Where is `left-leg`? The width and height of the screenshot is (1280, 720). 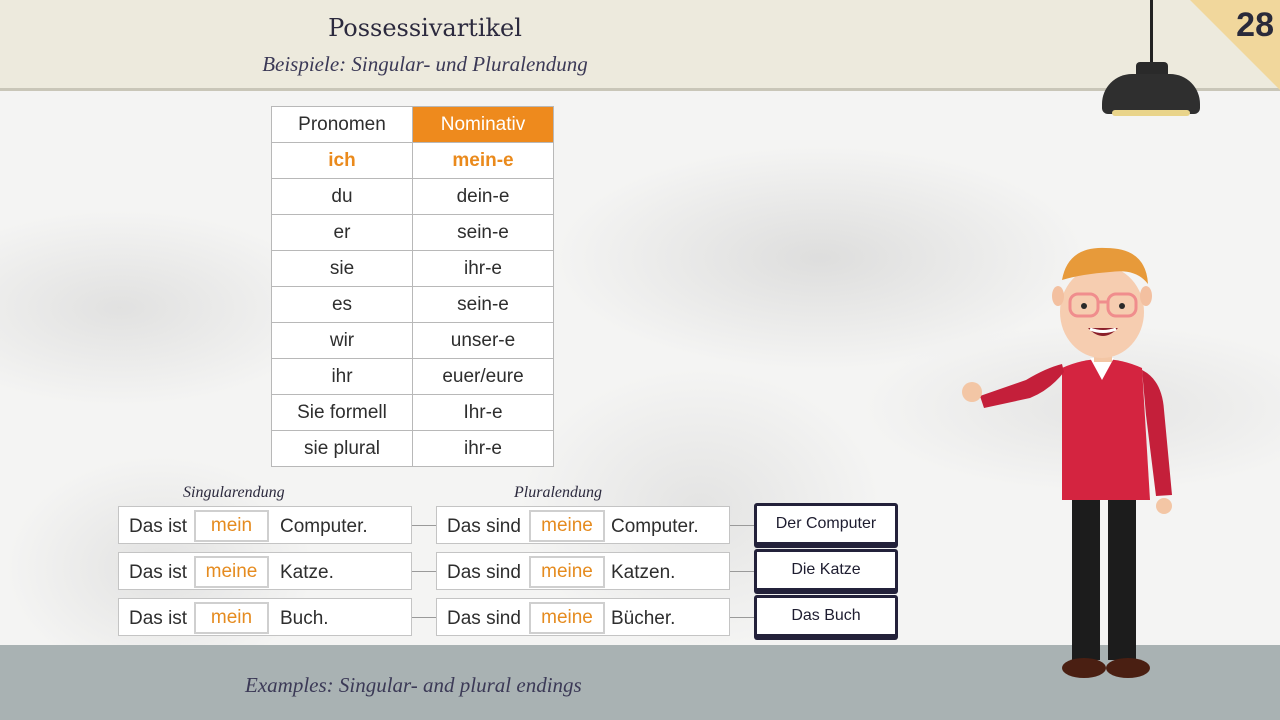 left-leg is located at coordinates (1086, 575).